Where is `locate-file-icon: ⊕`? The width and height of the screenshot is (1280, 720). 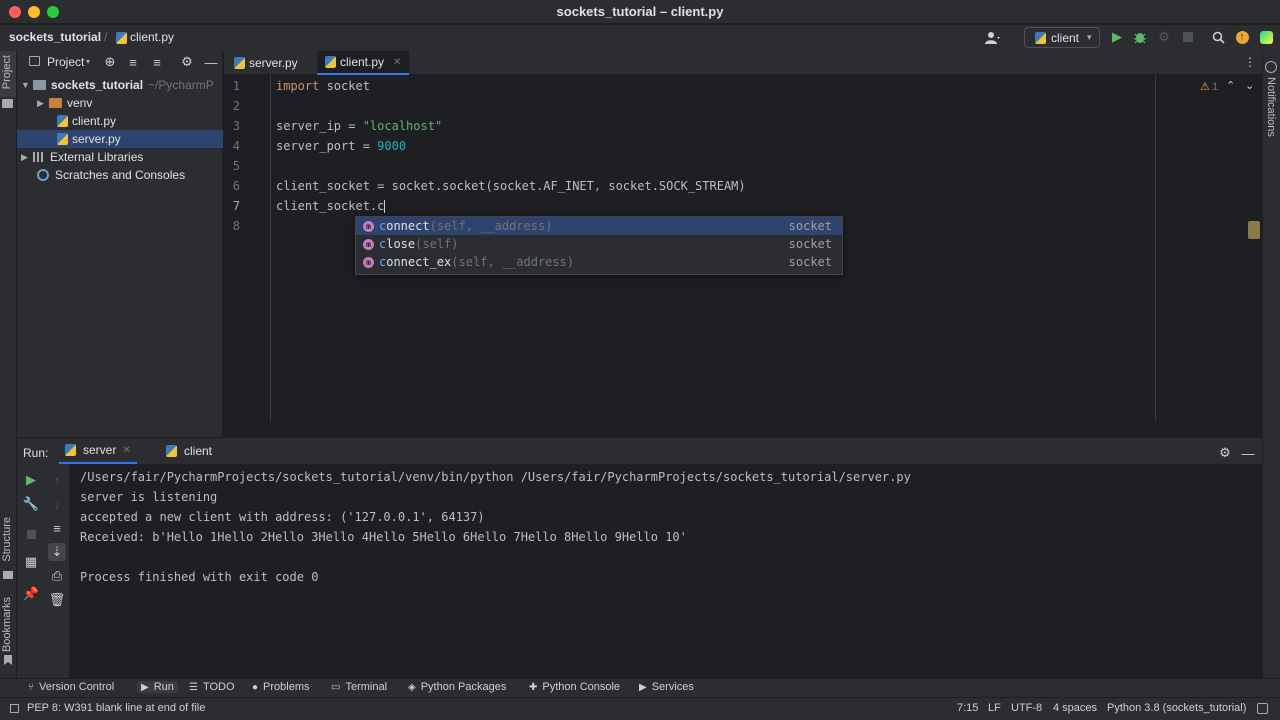
locate-file-icon: ⊕ is located at coordinates (110, 62).